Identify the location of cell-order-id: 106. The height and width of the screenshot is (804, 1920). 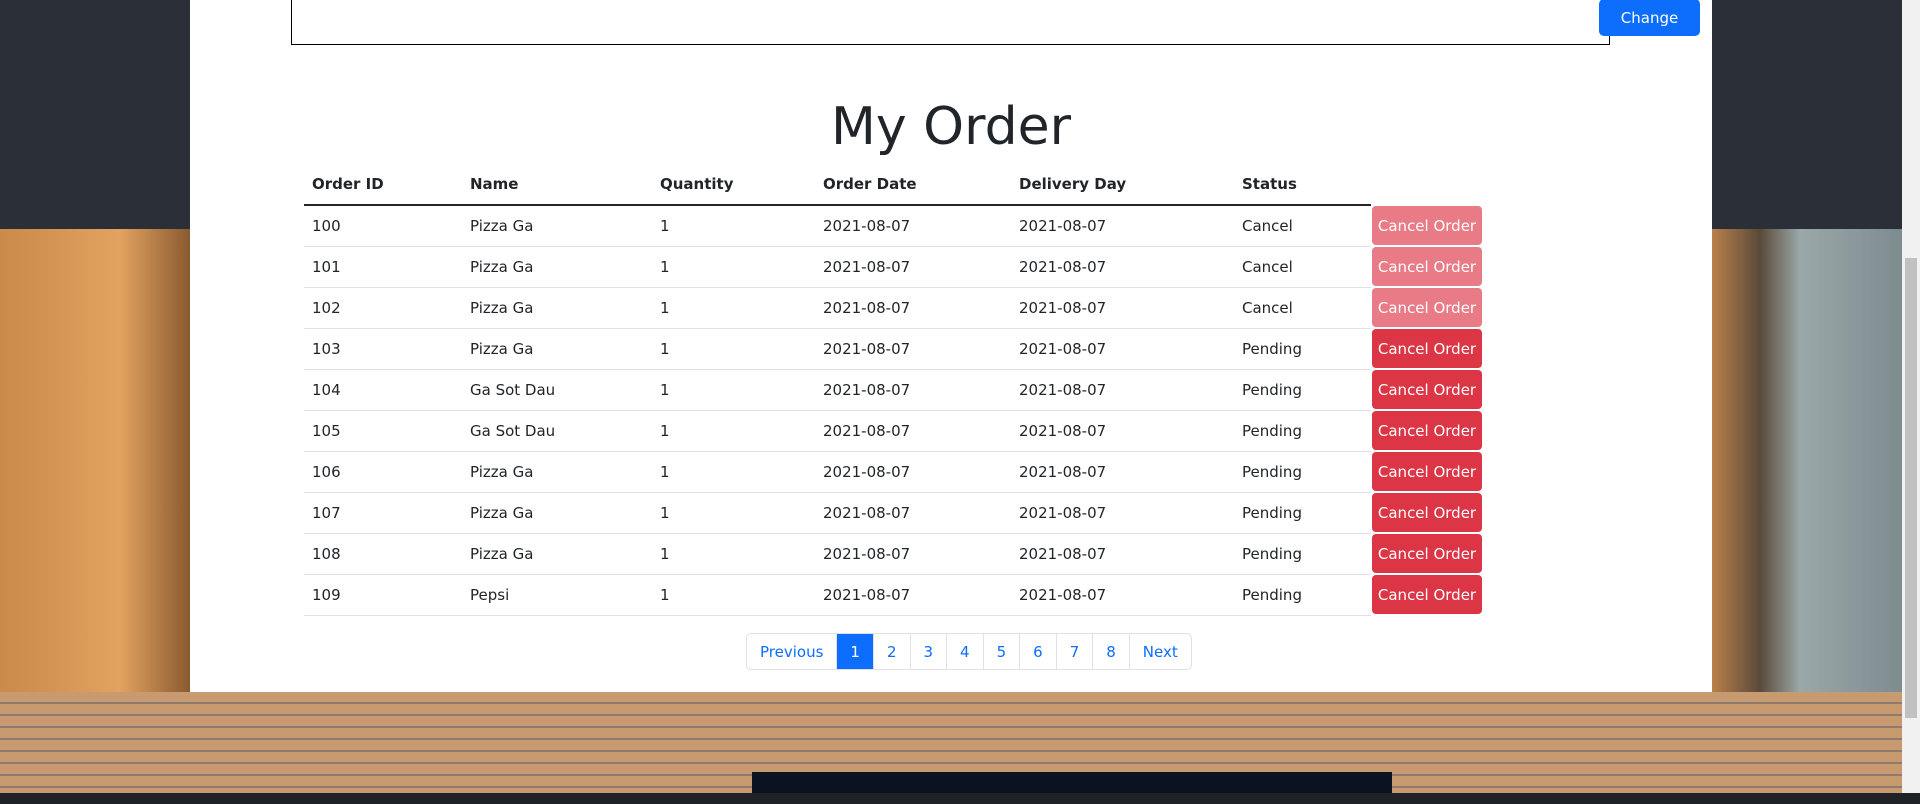
(383, 472).